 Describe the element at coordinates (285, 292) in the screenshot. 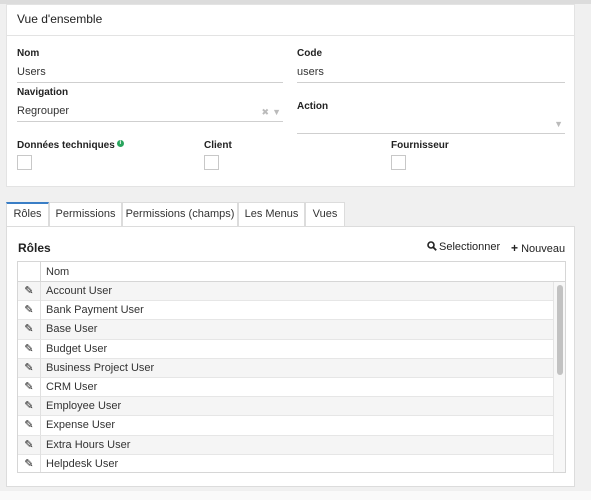

I see `table-row: ✎ Account User` at that location.